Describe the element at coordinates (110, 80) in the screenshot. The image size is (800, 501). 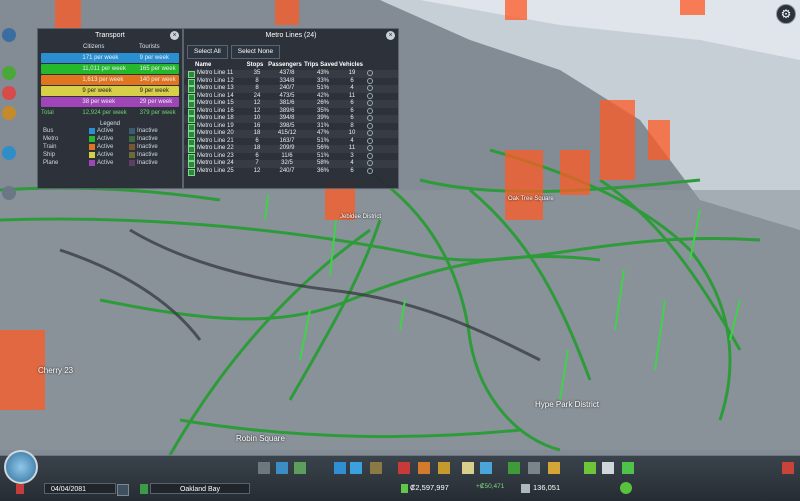
I see `transport-row-train: 1,613 per week 140 per week` at that location.